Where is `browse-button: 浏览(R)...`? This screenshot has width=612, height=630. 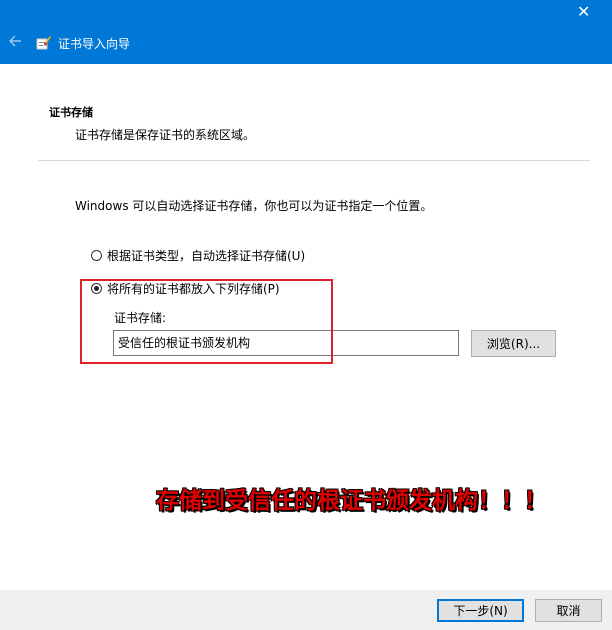
browse-button: 浏览(R)... is located at coordinates (513, 343).